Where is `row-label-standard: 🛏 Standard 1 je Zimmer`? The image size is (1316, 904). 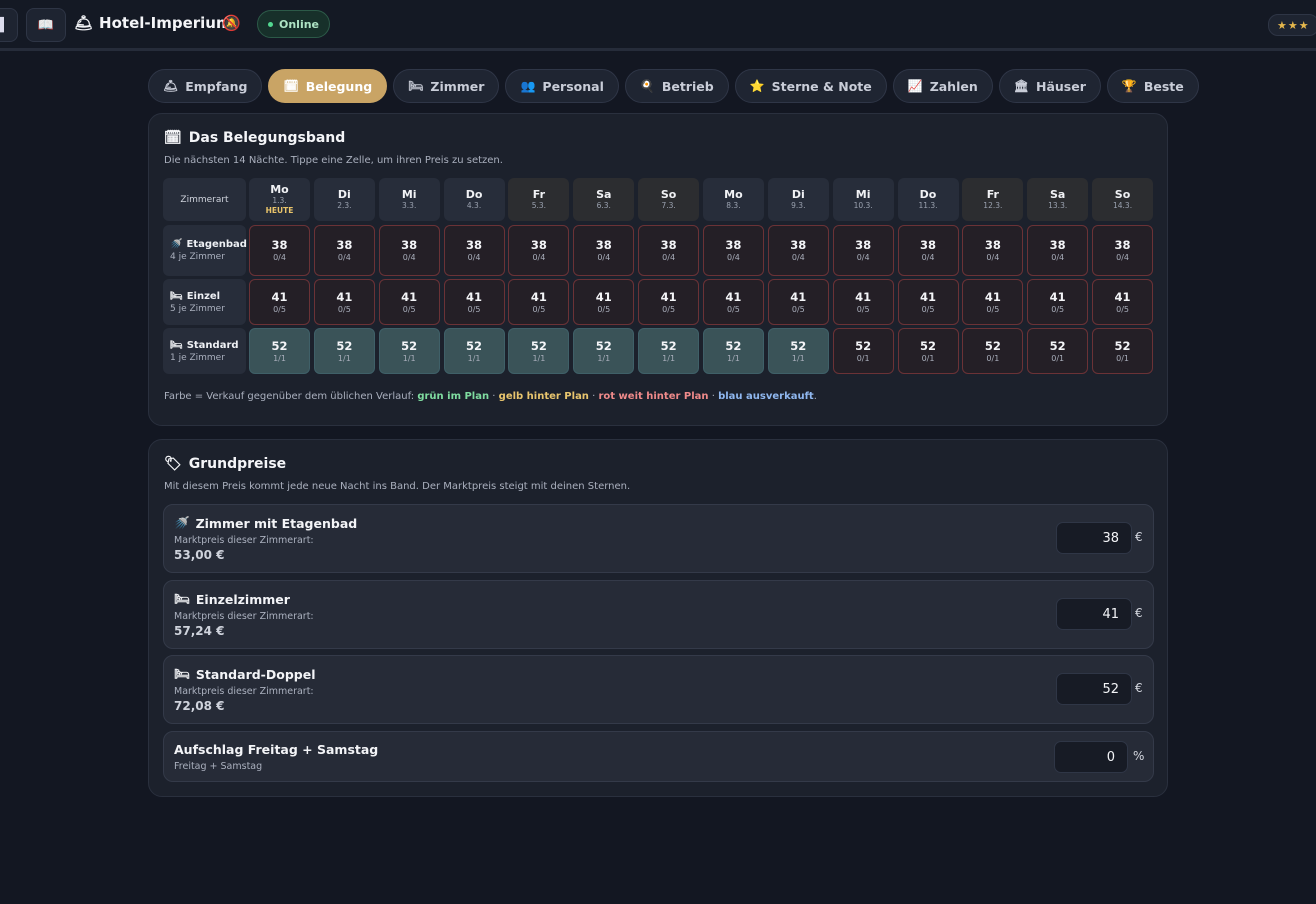
row-label-standard: 🛏 Standard 1 je Zimmer is located at coordinates (204, 351).